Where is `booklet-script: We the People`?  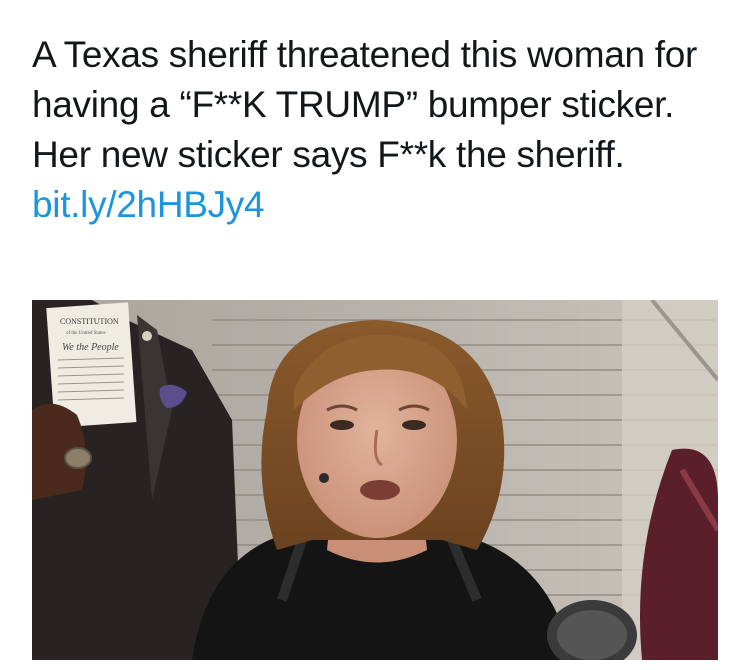 booklet-script: We the People is located at coordinates (90, 347).